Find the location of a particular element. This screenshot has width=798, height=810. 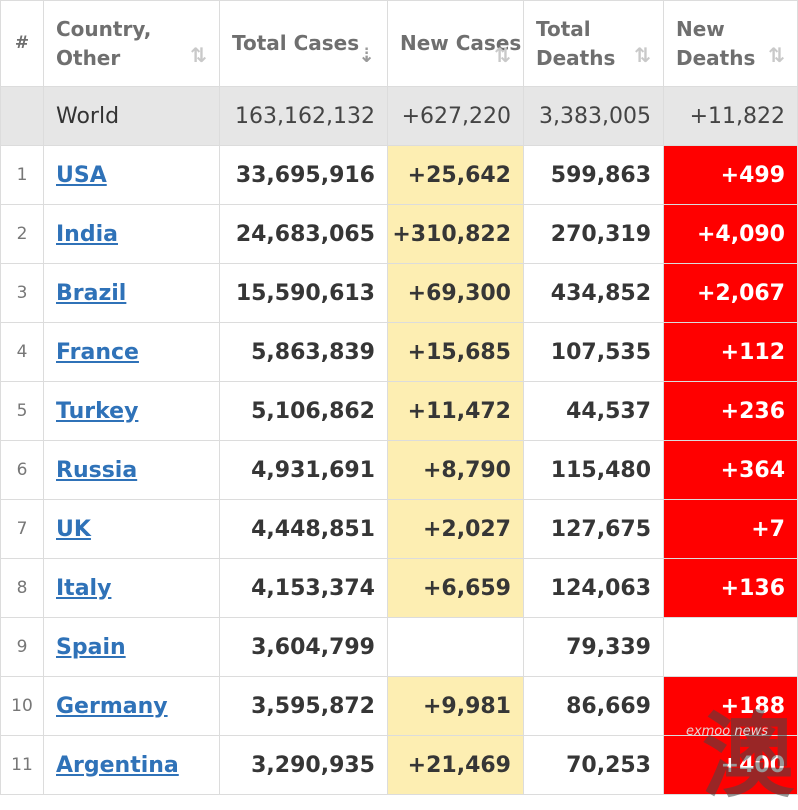

country-cell: UK is located at coordinates (131, 529).